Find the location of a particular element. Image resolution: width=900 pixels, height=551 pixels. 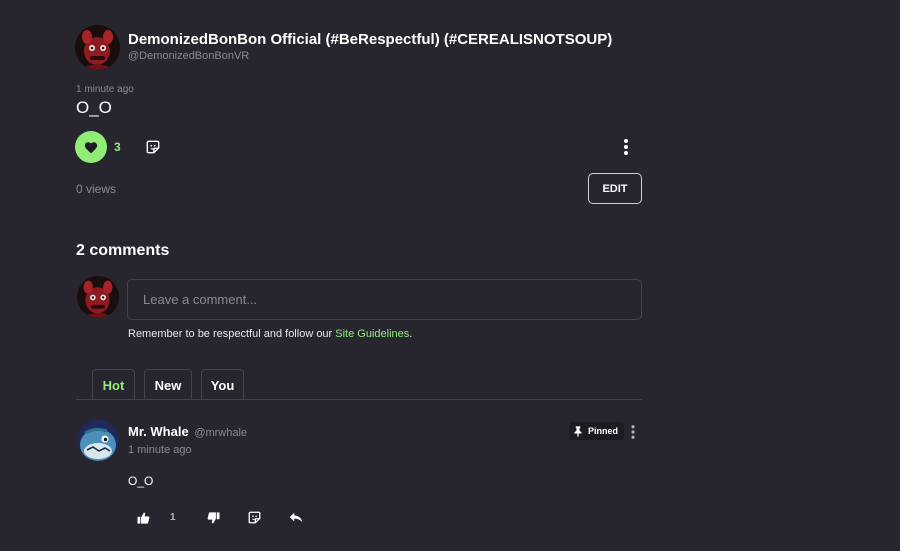

reply-button is located at coordinates (296, 517).